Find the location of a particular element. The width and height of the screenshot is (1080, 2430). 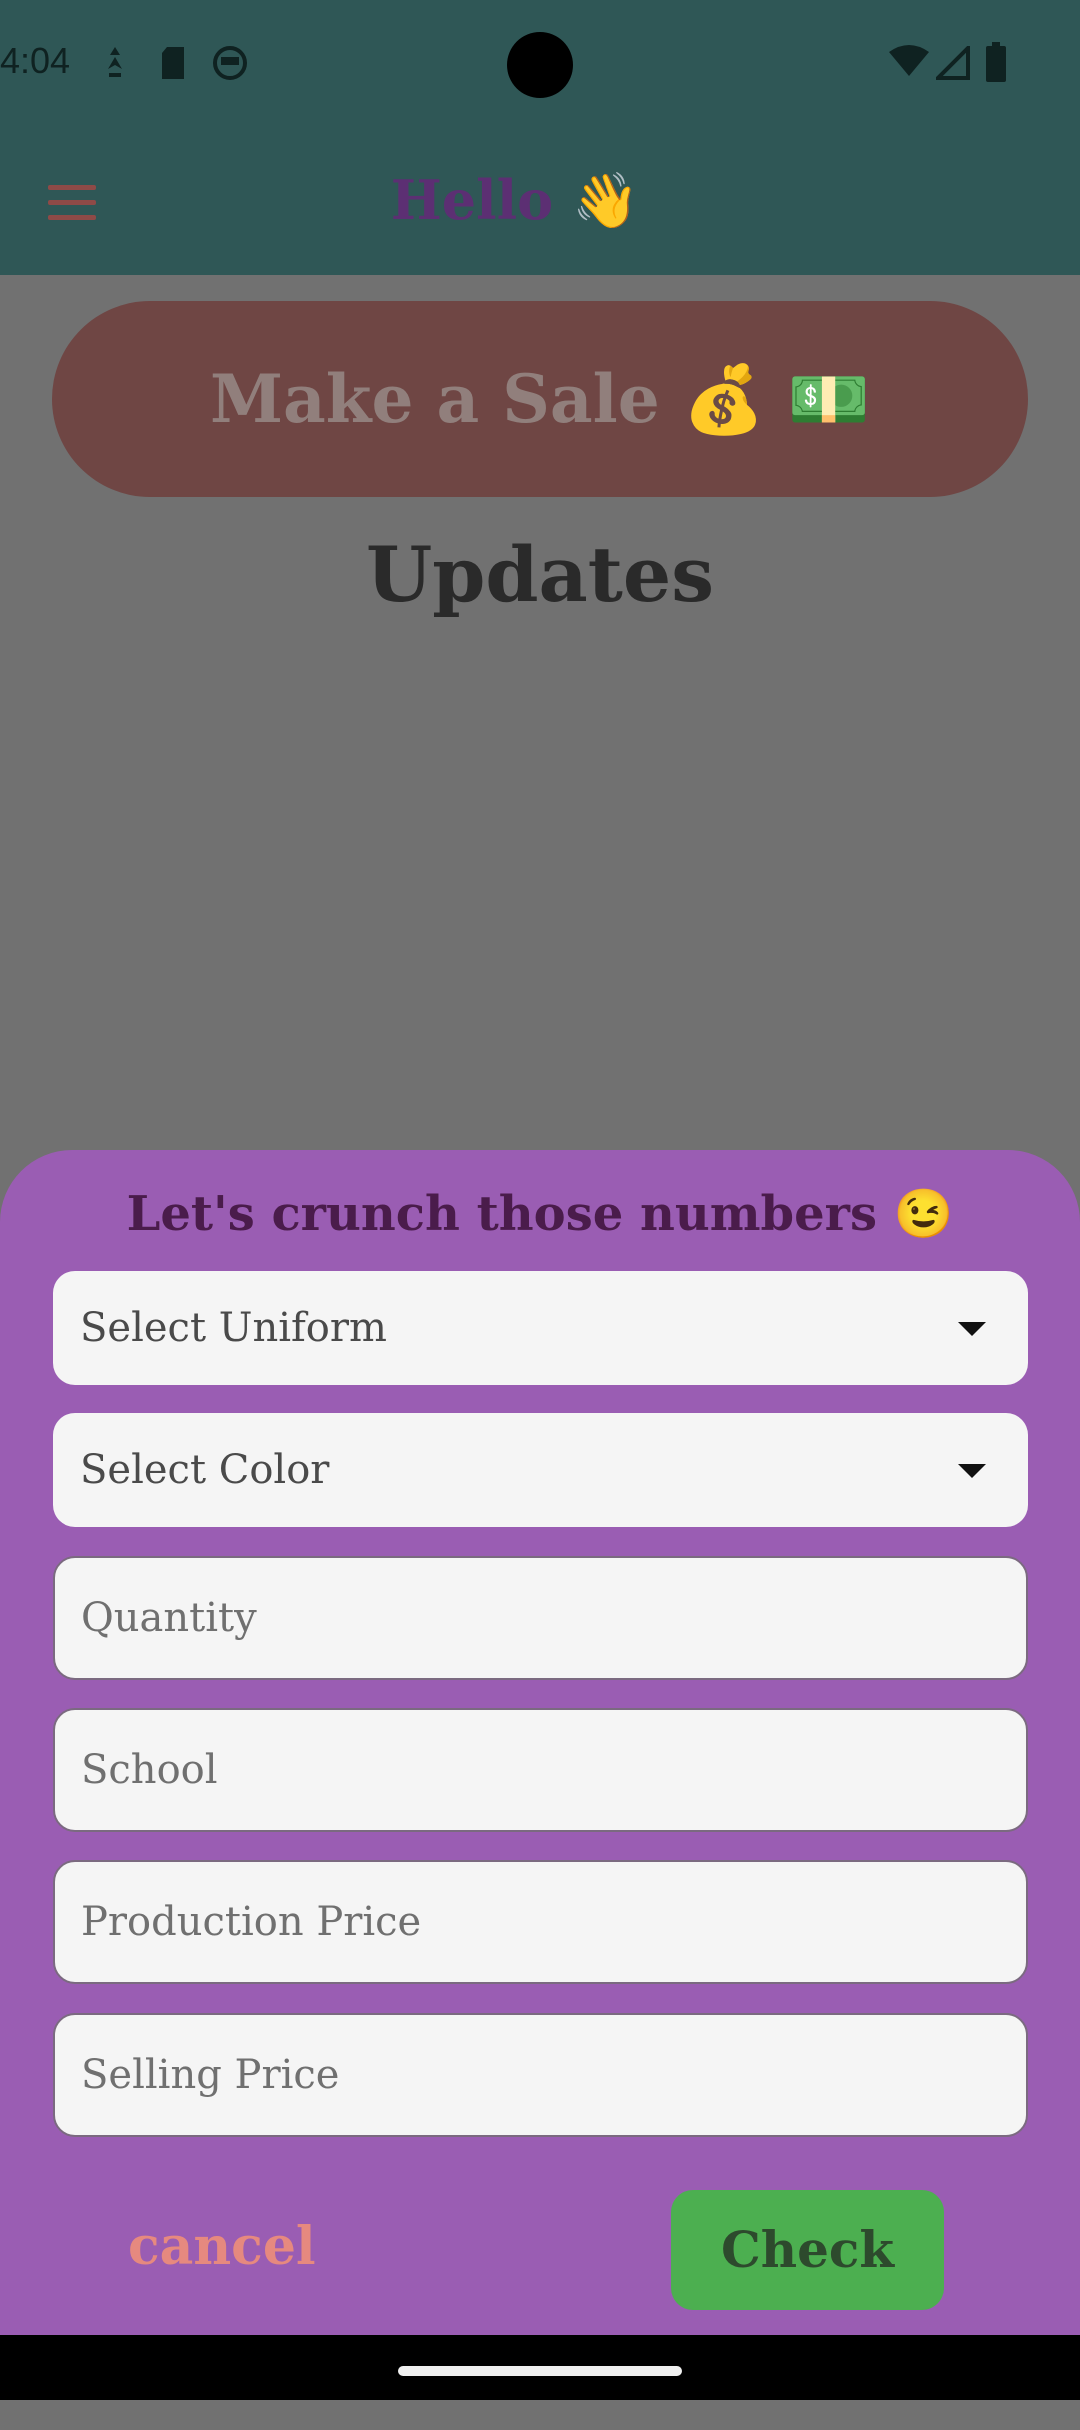

production-price-field-container is located at coordinates (540, 1922).